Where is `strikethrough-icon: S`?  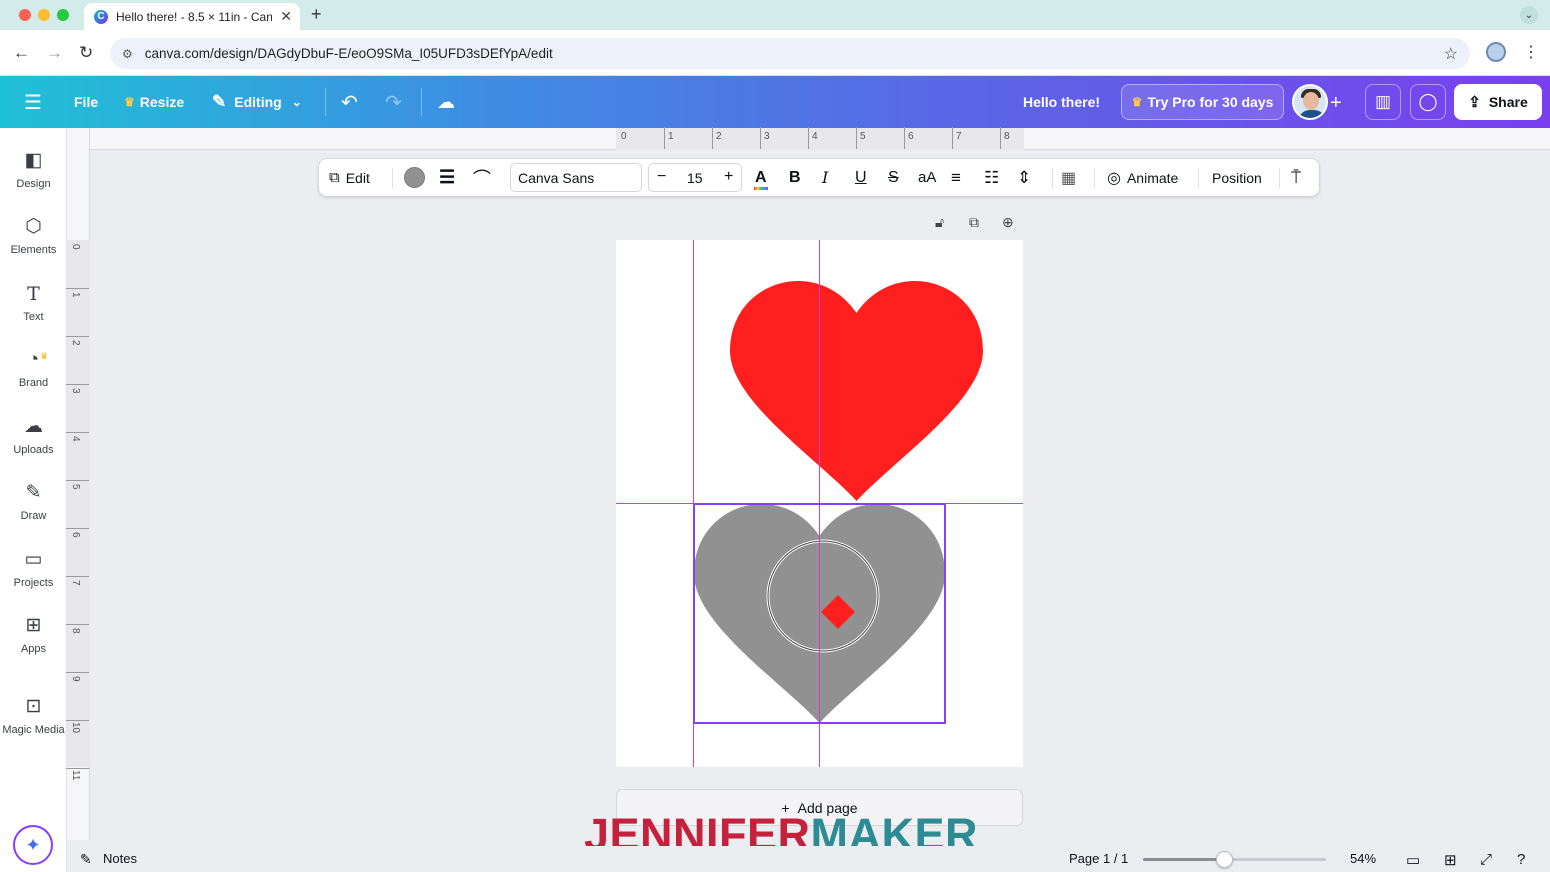
strikethrough-icon: S is located at coordinates (893, 177).